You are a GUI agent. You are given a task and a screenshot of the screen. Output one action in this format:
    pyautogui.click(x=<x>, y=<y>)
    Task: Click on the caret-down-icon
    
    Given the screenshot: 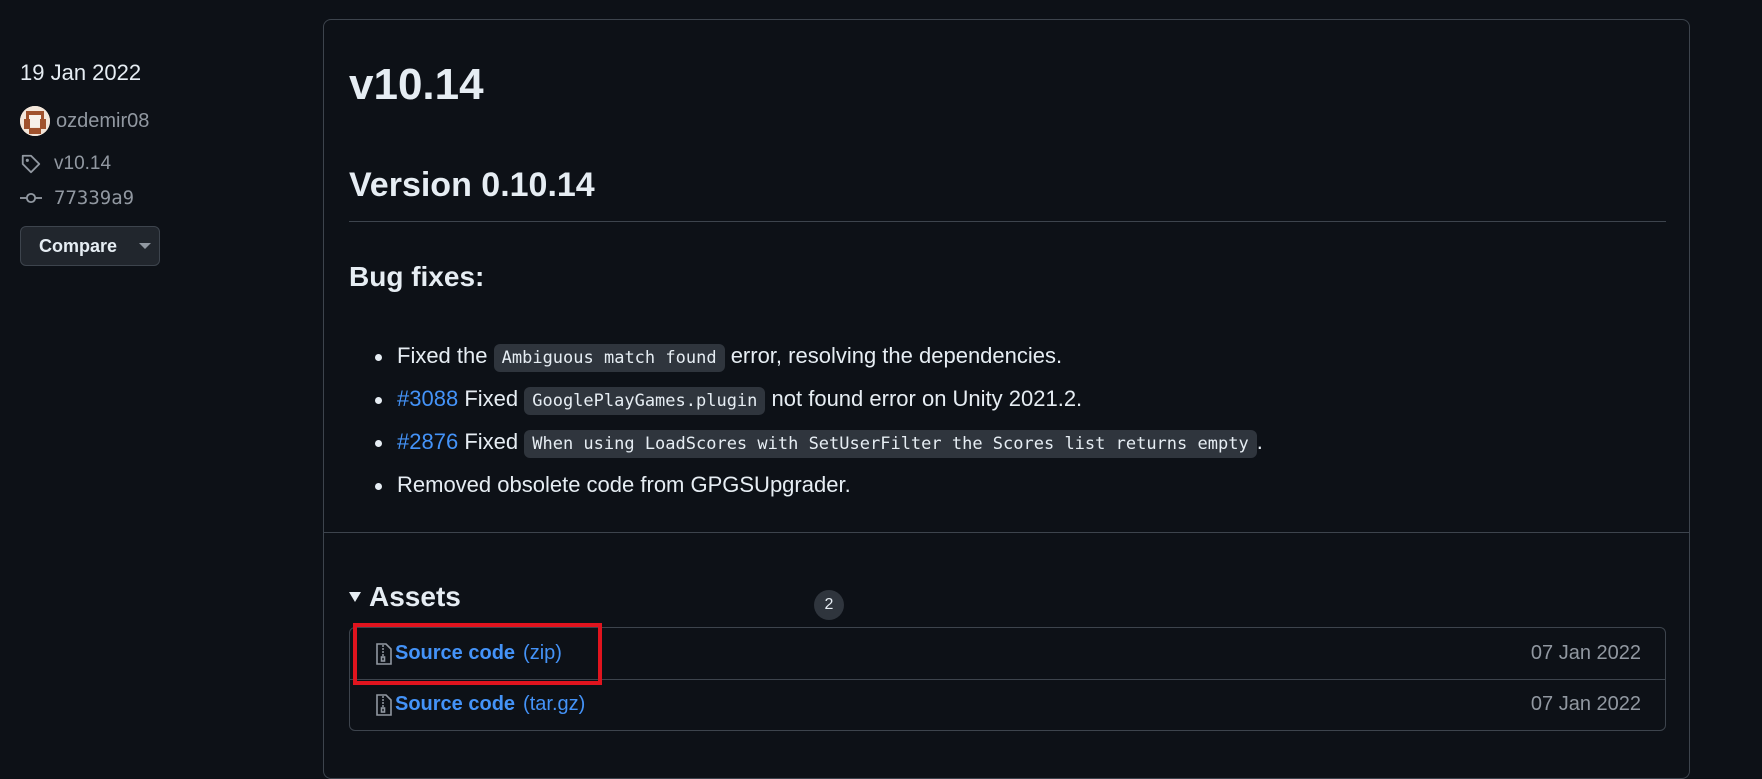 What is the action you would take?
    pyautogui.click(x=145, y=246)
    